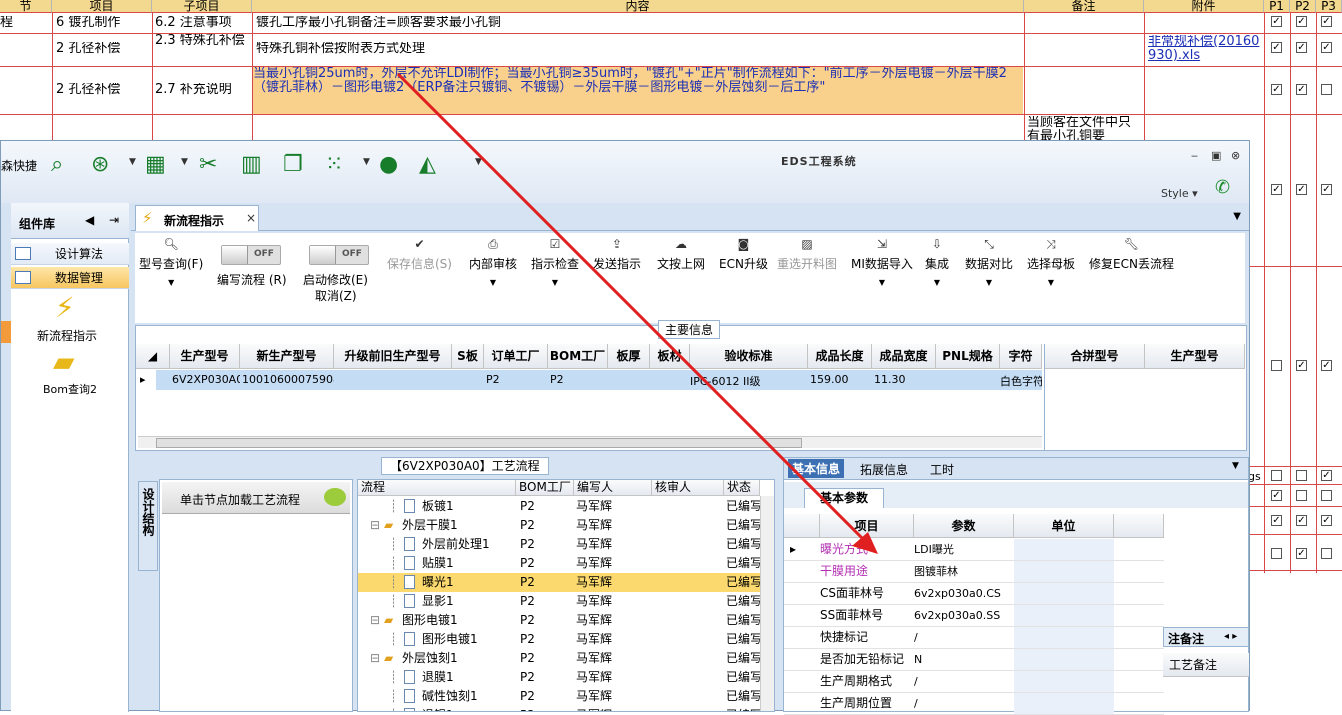 This screenshot has width=1342, height=715. Describe the element at coordinates (559, 506) in the screenshot. I see `tree-row: ┊ 板镀1 P2 马军辉 已编写` at that location.